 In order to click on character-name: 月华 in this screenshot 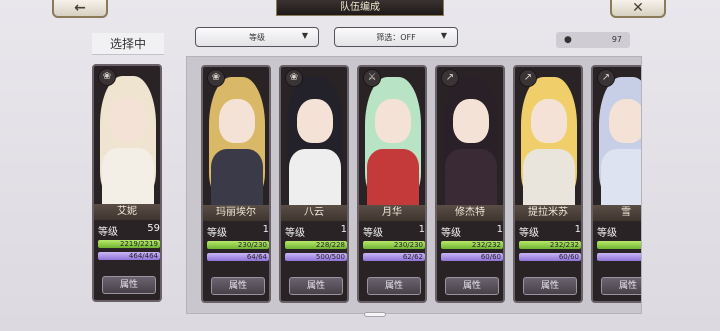, I will do `click(392, 213)`.